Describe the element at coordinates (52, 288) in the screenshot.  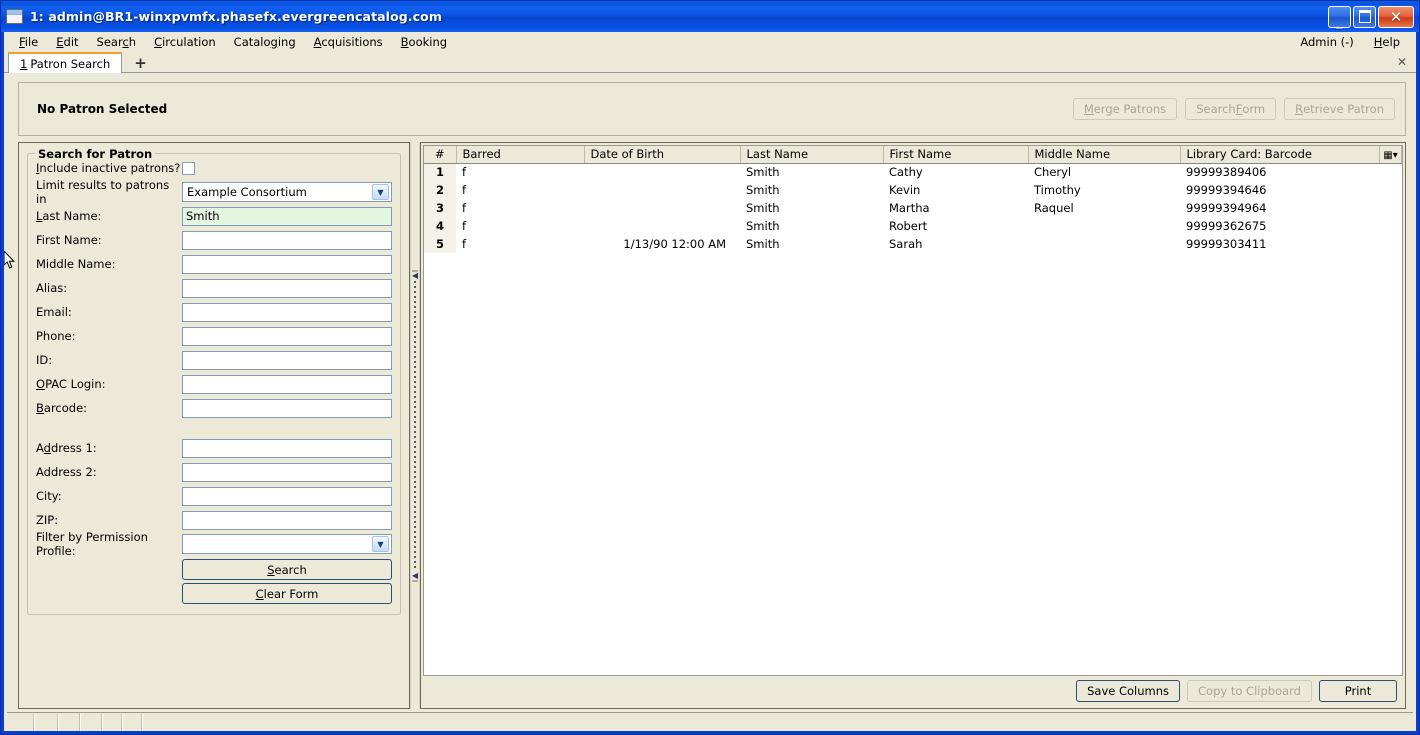
I see `alias-label: Alias:` at that location.